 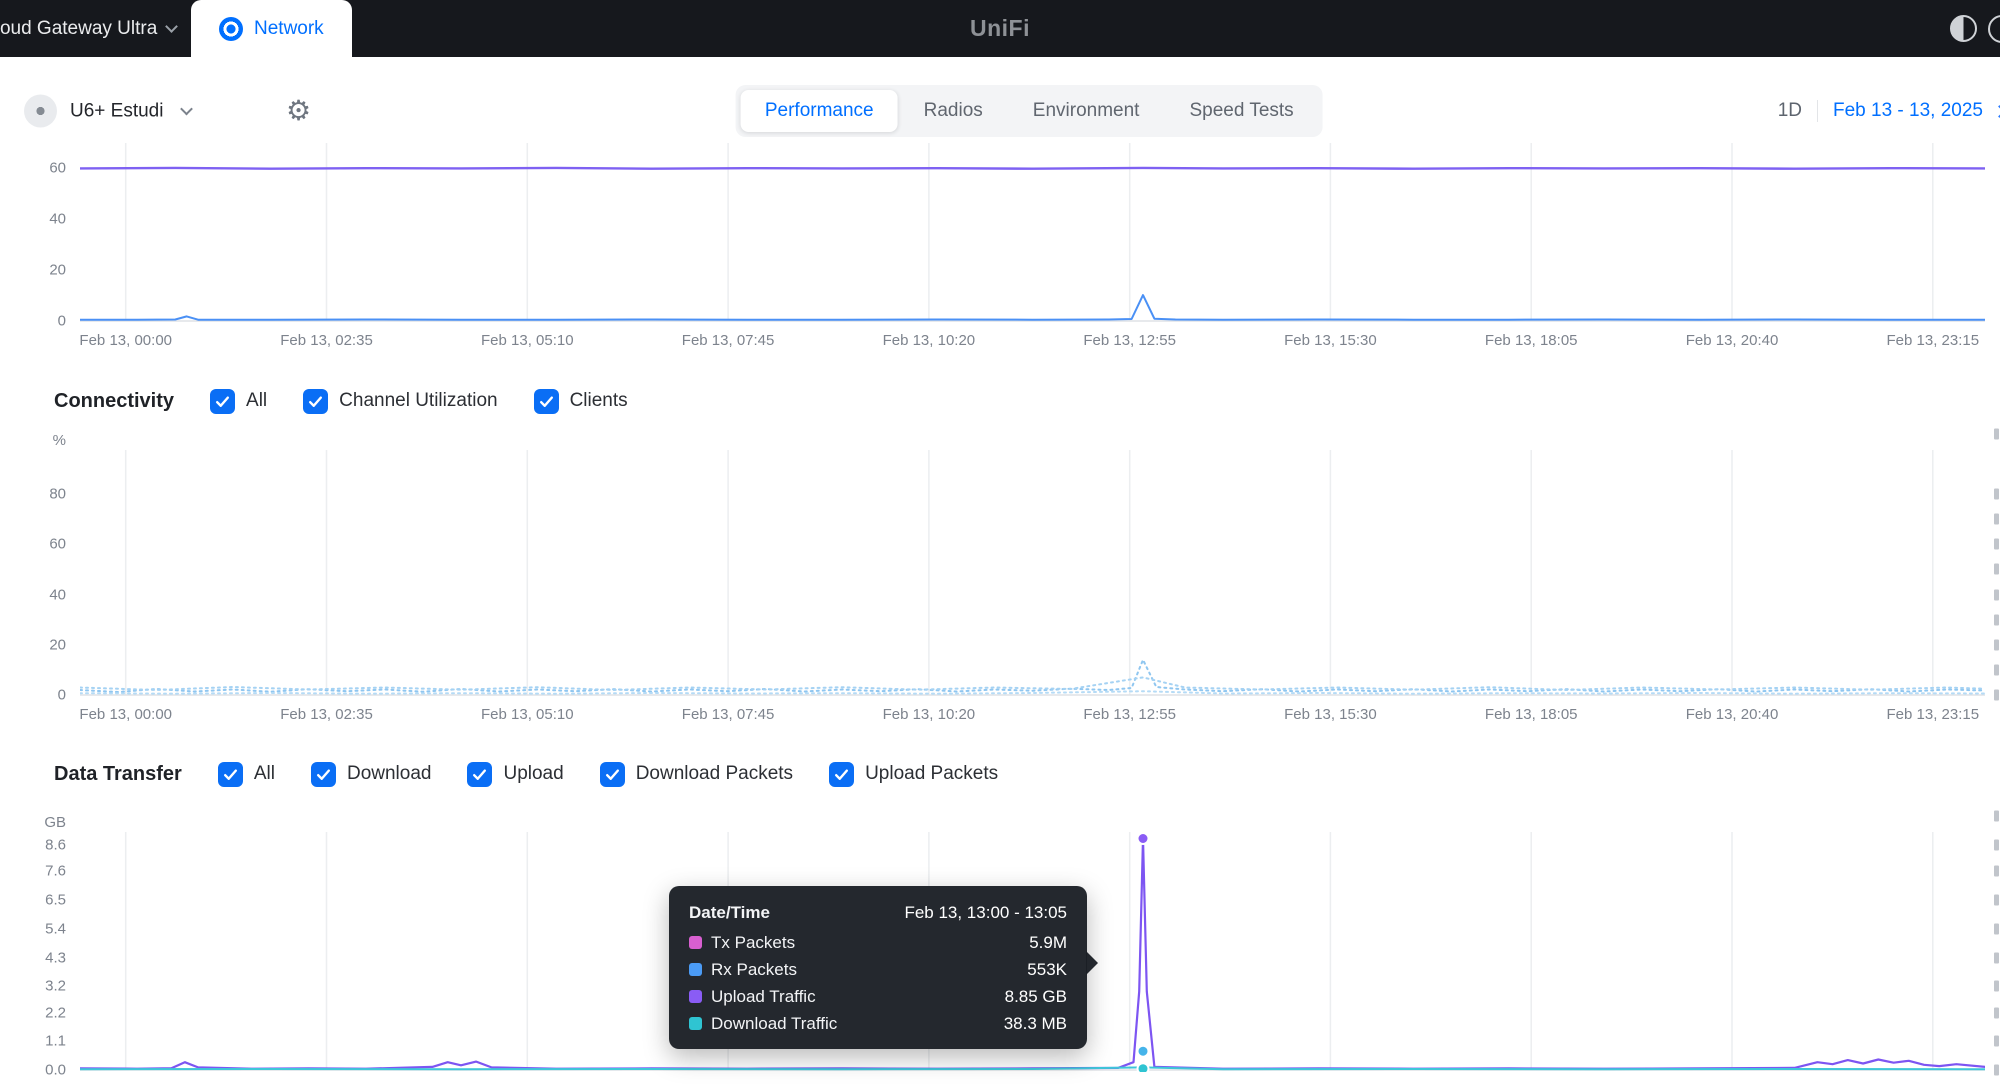 What do you see at coordinates (695, 942) in the screenshot?
I see `tx-packets-swatch` at bounding box center [695, 942].